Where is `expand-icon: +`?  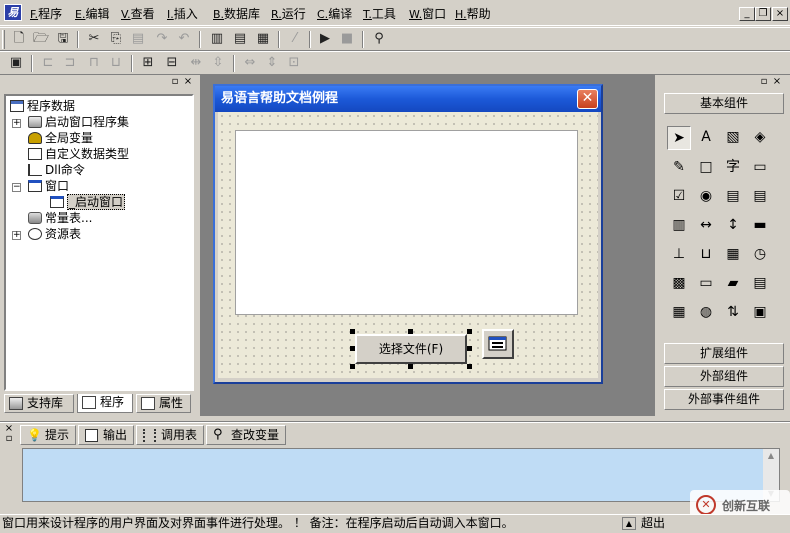
expand-icon: + is located at coordinates (16, 123).